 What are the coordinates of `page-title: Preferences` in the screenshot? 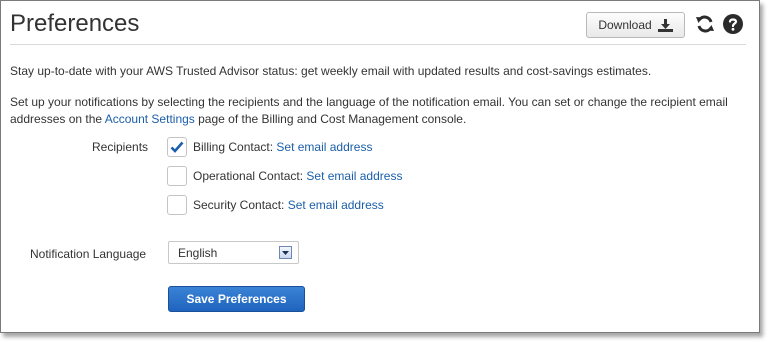 It's located at (75, 23).